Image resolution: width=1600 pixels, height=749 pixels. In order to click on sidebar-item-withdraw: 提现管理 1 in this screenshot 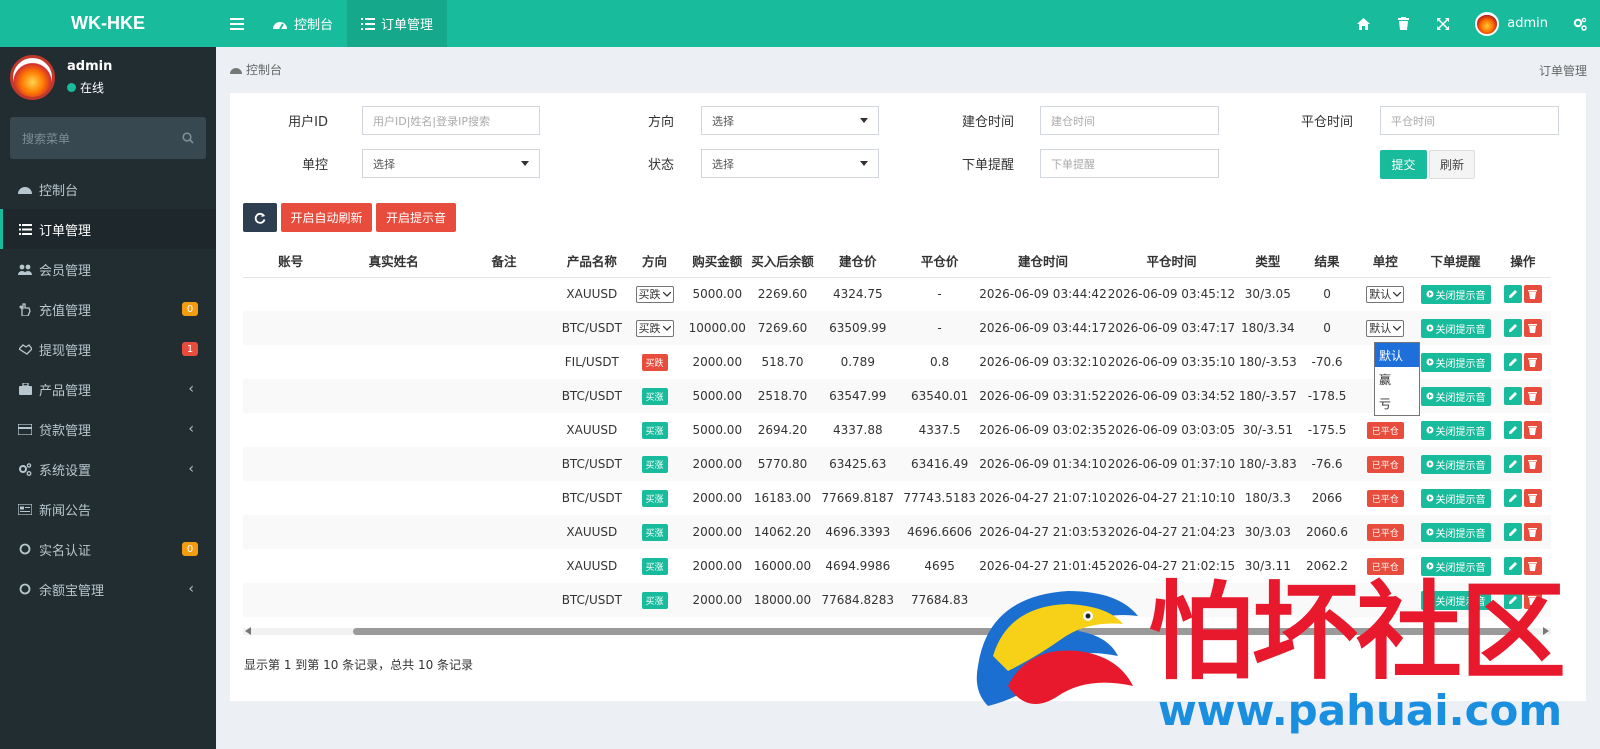, I will do `click(108, 349)`.